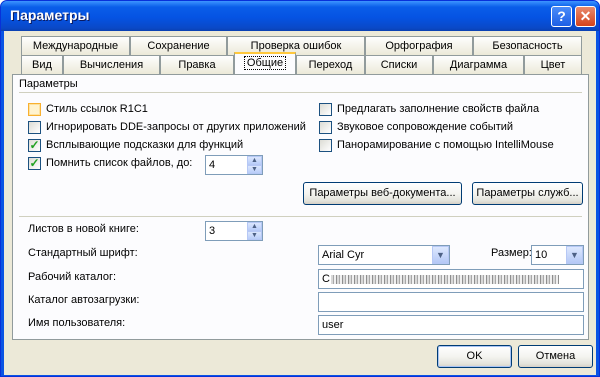 Image resolution: width=600 pixels, height=377 pixels. I want to click on r1c1-label: Стиль ссылок R1C1, so click(97, 109).